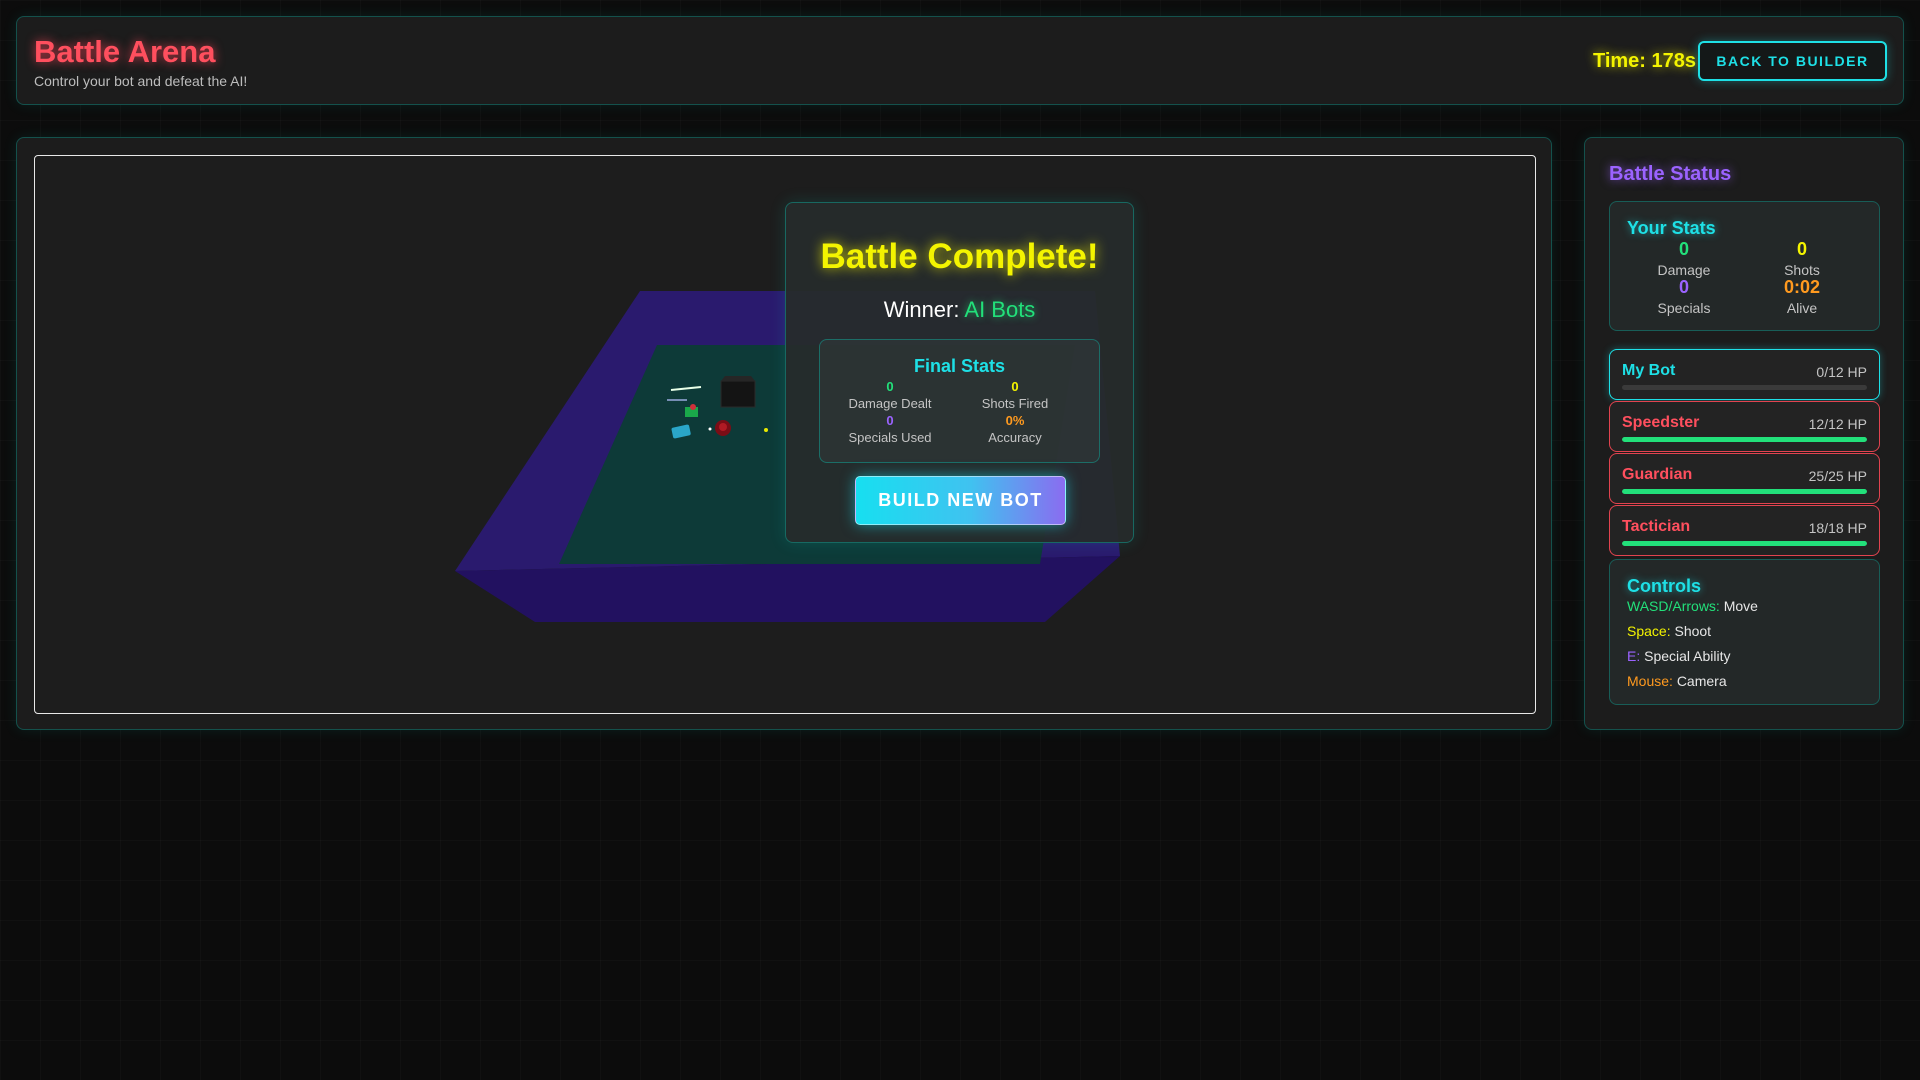 This screenshot has height=1080, width=1920. What do you see at coordinates (723, 427) in the screenshot?
I see `bot-ai-red-core` at bounding box center [723, 427].